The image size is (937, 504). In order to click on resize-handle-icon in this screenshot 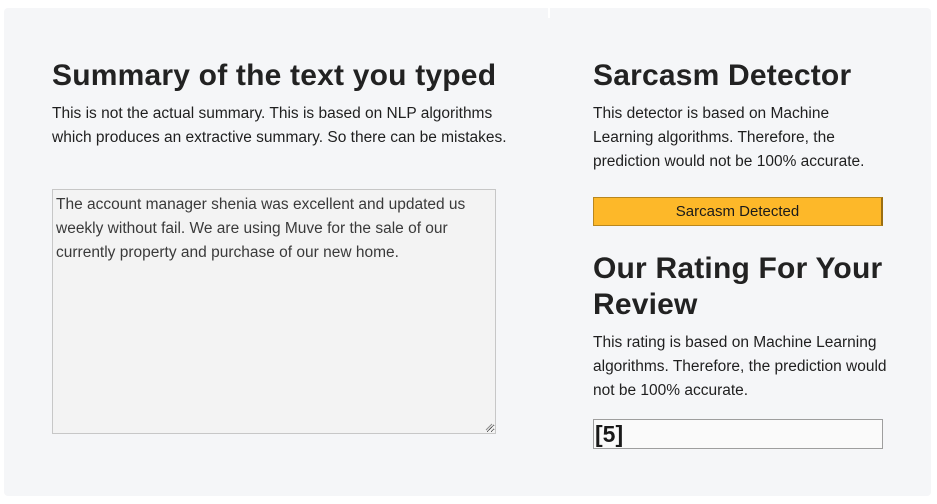, I will do `click(489, 427)`.